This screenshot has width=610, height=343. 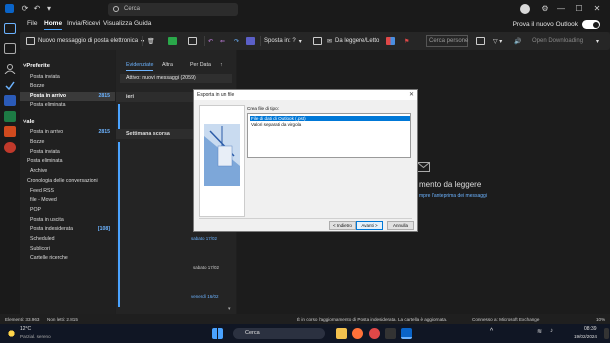 I want to click on people-icon, so click(x=10, y=68).